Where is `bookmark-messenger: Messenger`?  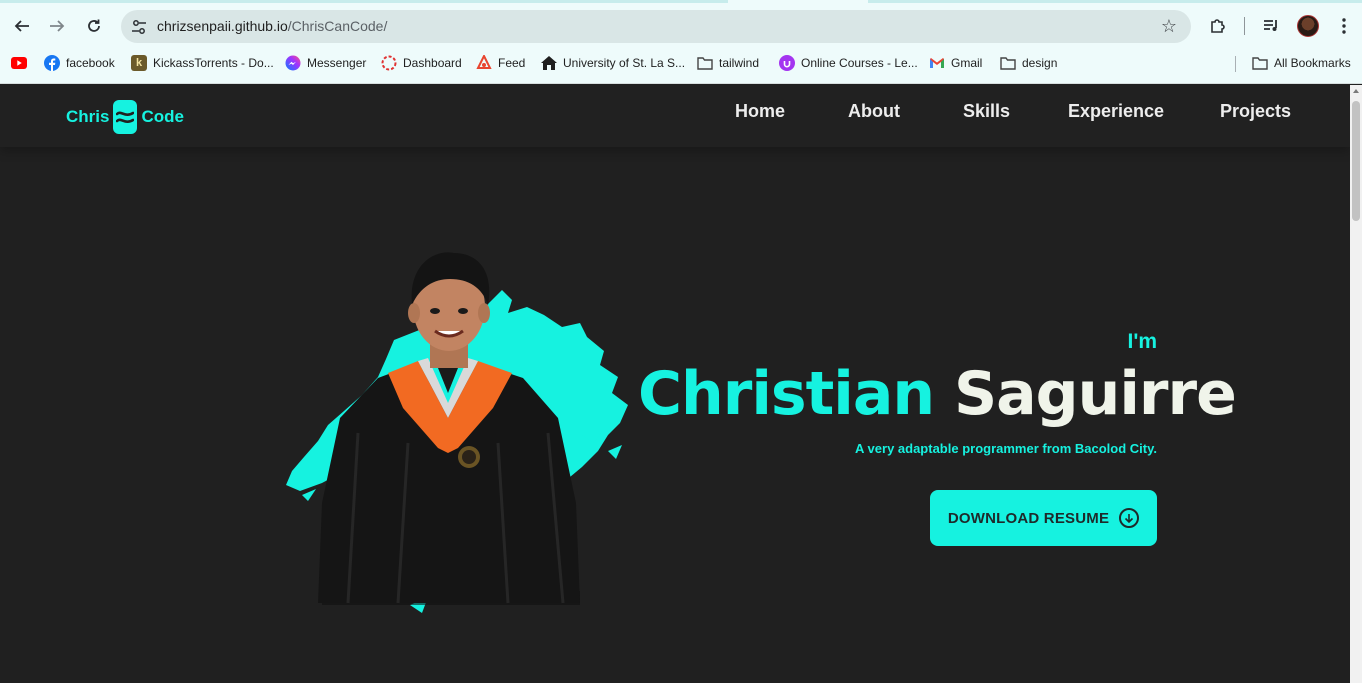 bookmark-messenger: Messenger is located at coordinates (325, 63).